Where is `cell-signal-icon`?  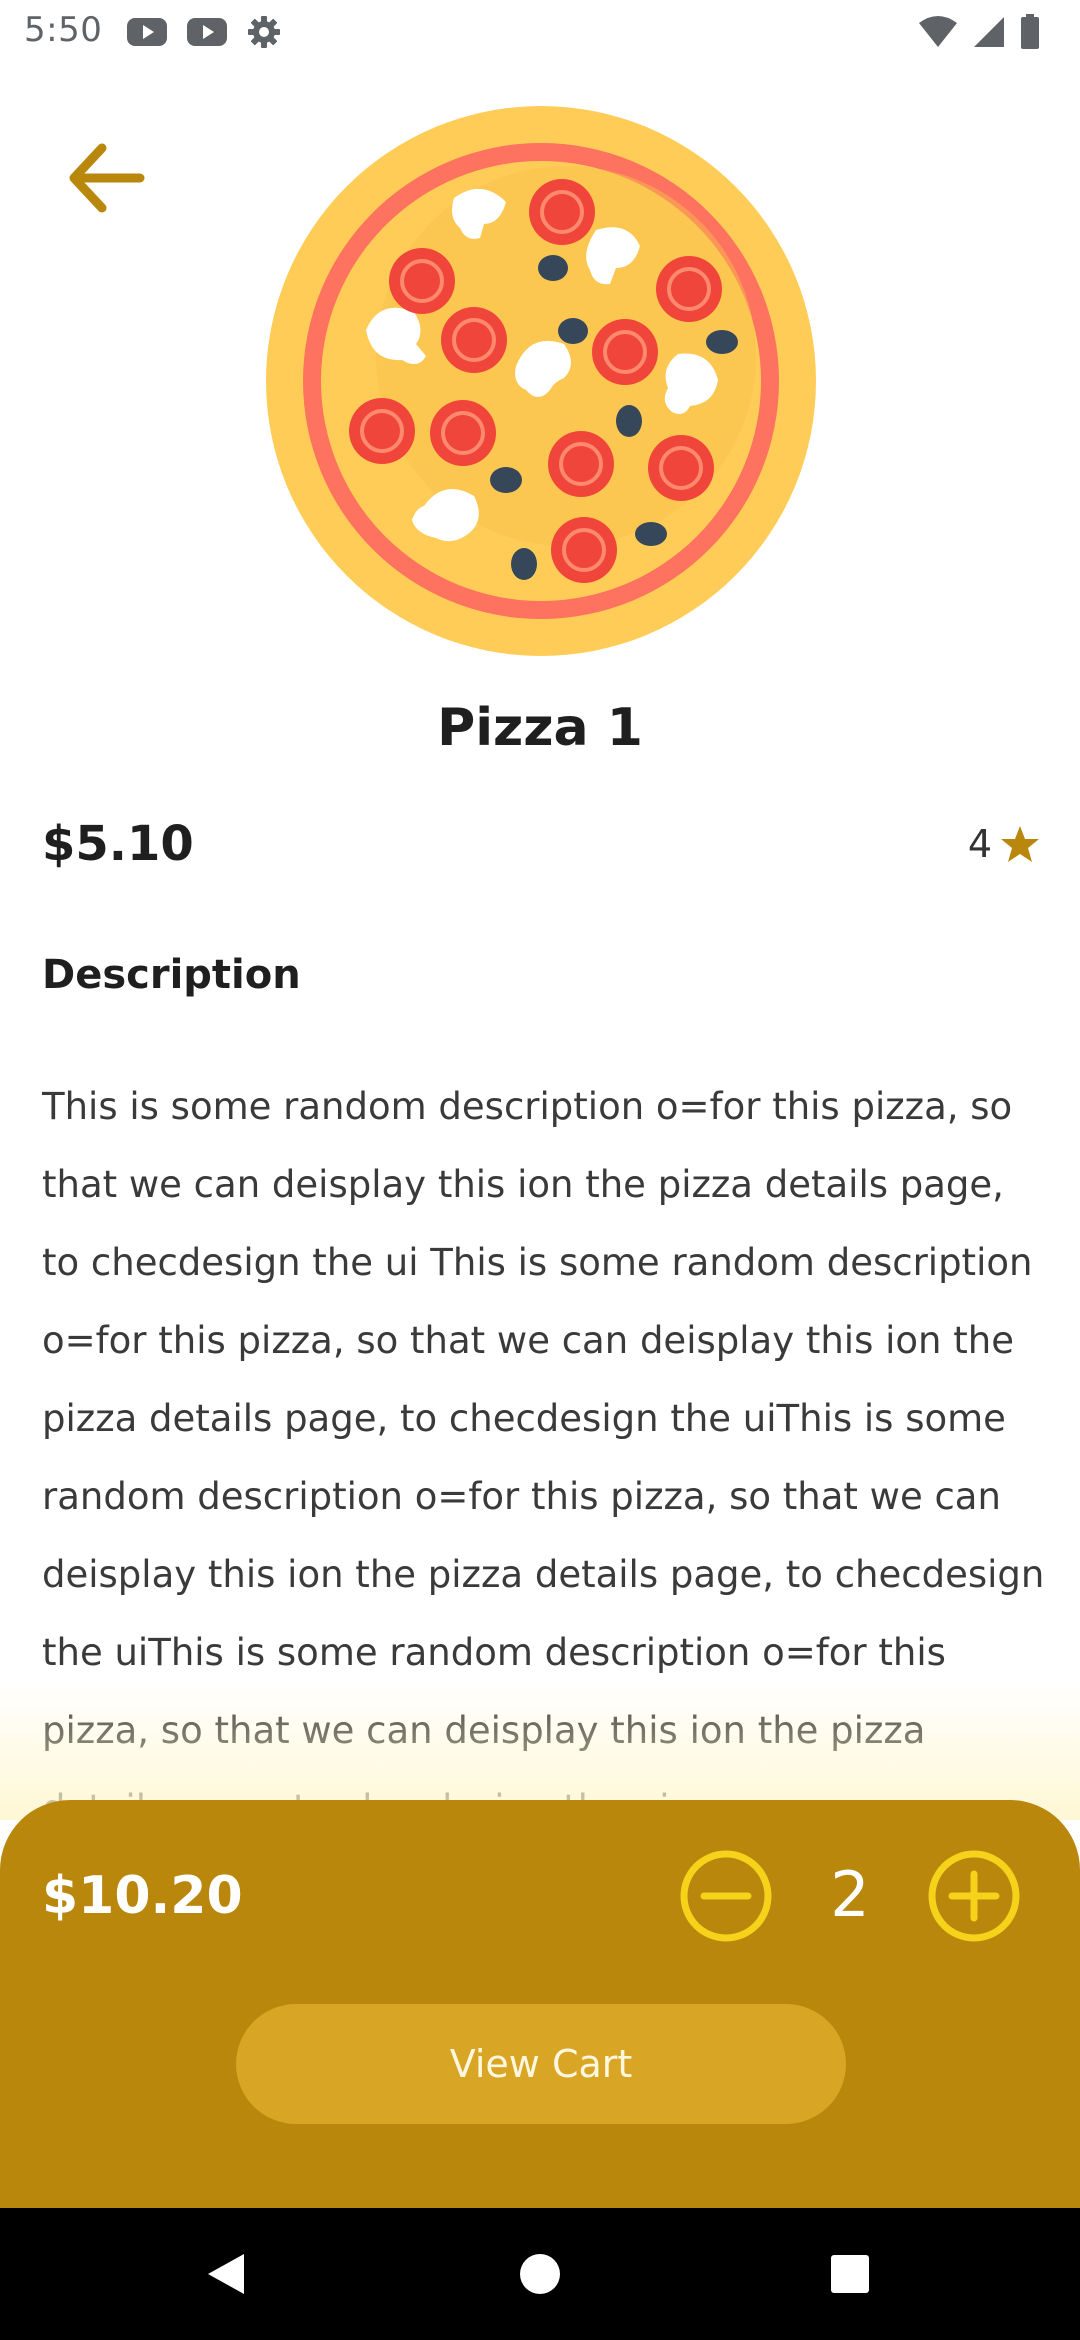
cell-signal-icon is located at coordinates (989, 32).